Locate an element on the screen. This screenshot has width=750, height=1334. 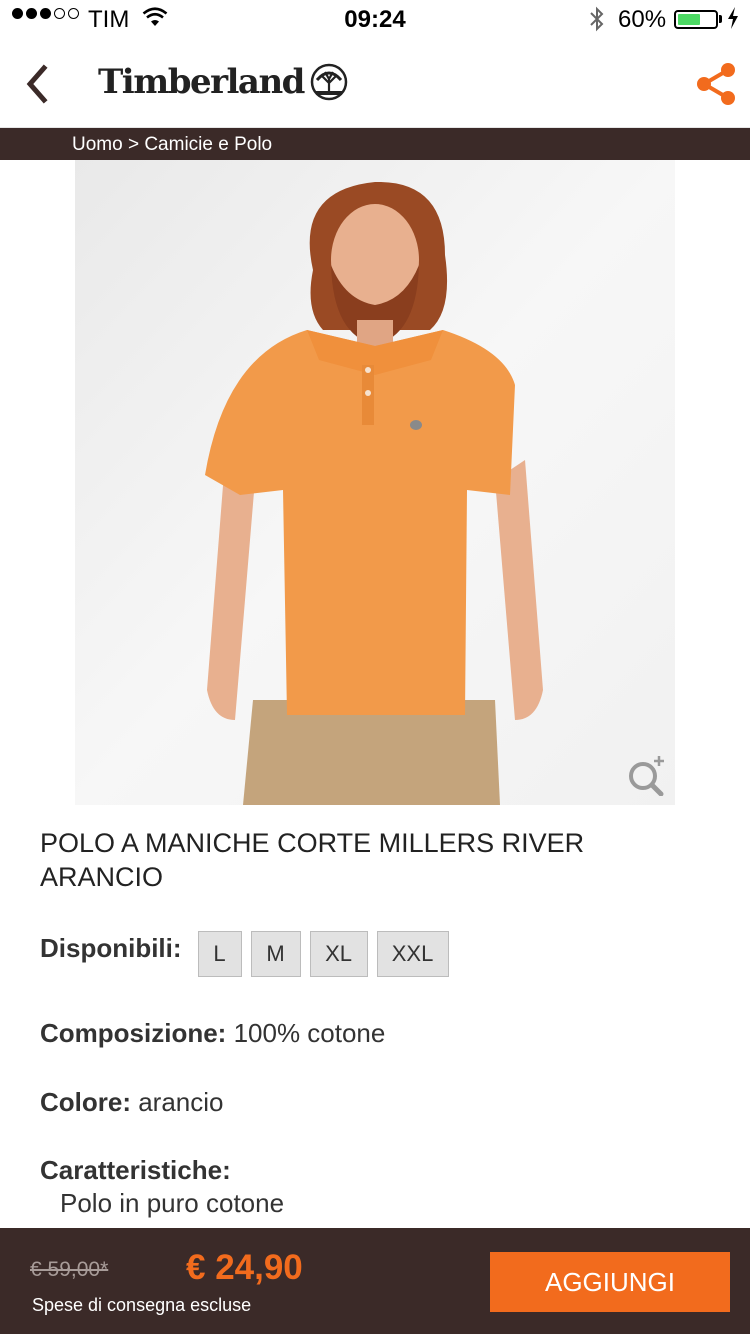
app-header: Timberland is located at coordinates (375, 84).